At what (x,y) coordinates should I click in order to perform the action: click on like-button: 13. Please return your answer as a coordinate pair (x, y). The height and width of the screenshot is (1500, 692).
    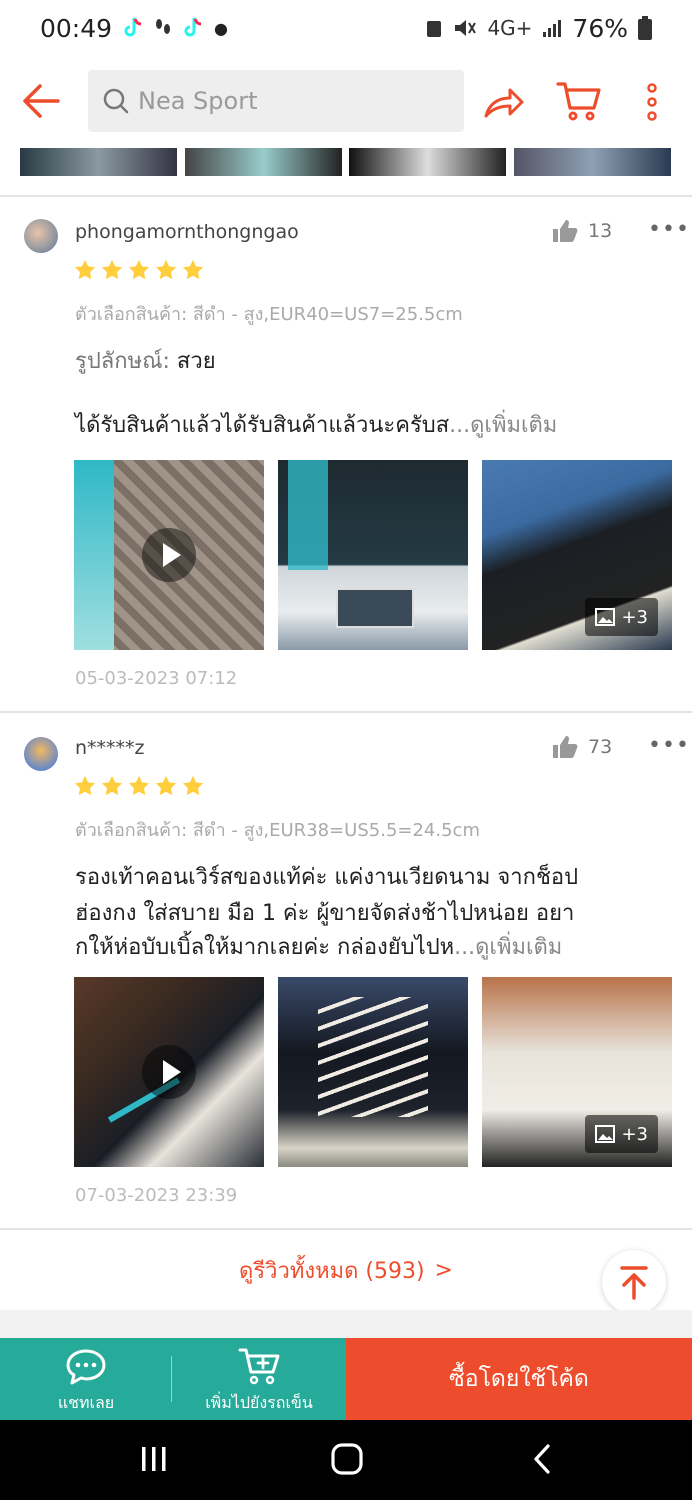
    Looking at the image, I should click on (582, 231).